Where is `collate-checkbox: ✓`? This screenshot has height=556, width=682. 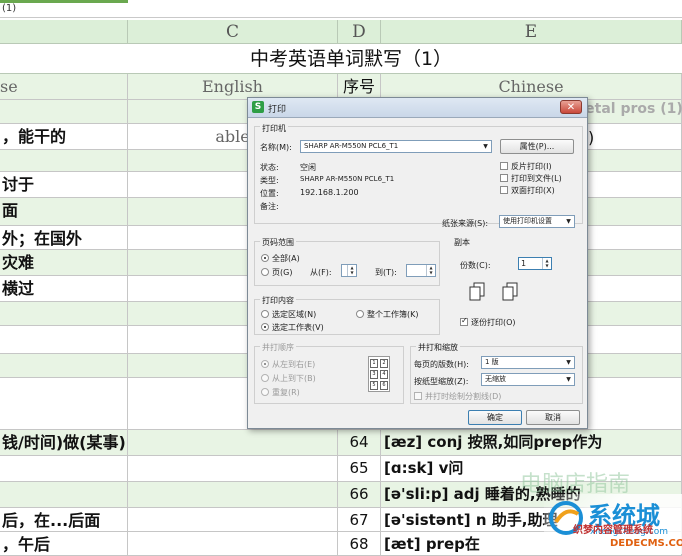 collate-checkbox: ✓ is located at coordinates (464, 321).